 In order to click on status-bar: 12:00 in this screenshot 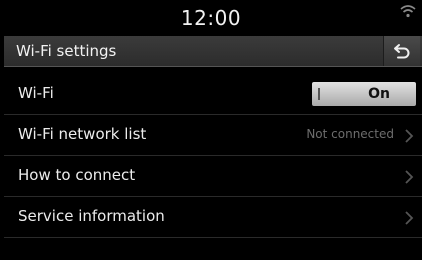, I will do `click(211, 18)`.